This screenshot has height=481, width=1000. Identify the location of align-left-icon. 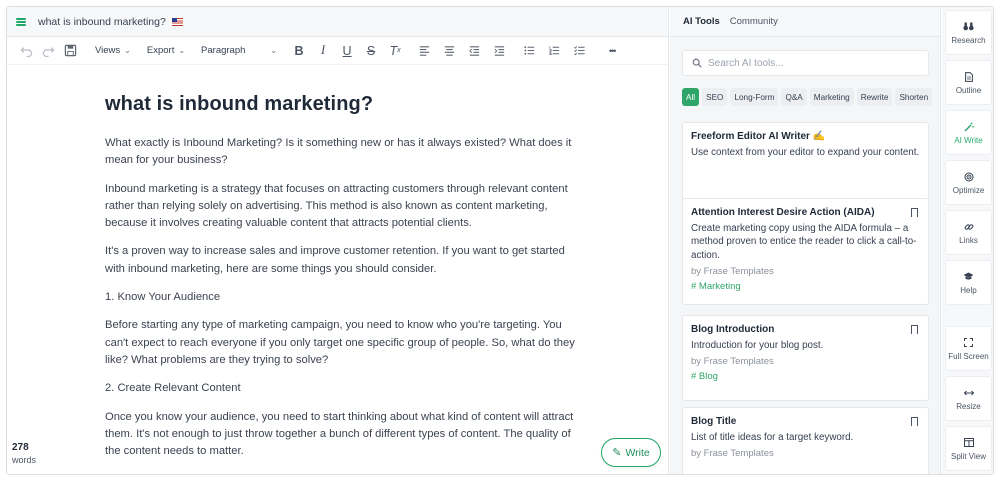
(424, 51).